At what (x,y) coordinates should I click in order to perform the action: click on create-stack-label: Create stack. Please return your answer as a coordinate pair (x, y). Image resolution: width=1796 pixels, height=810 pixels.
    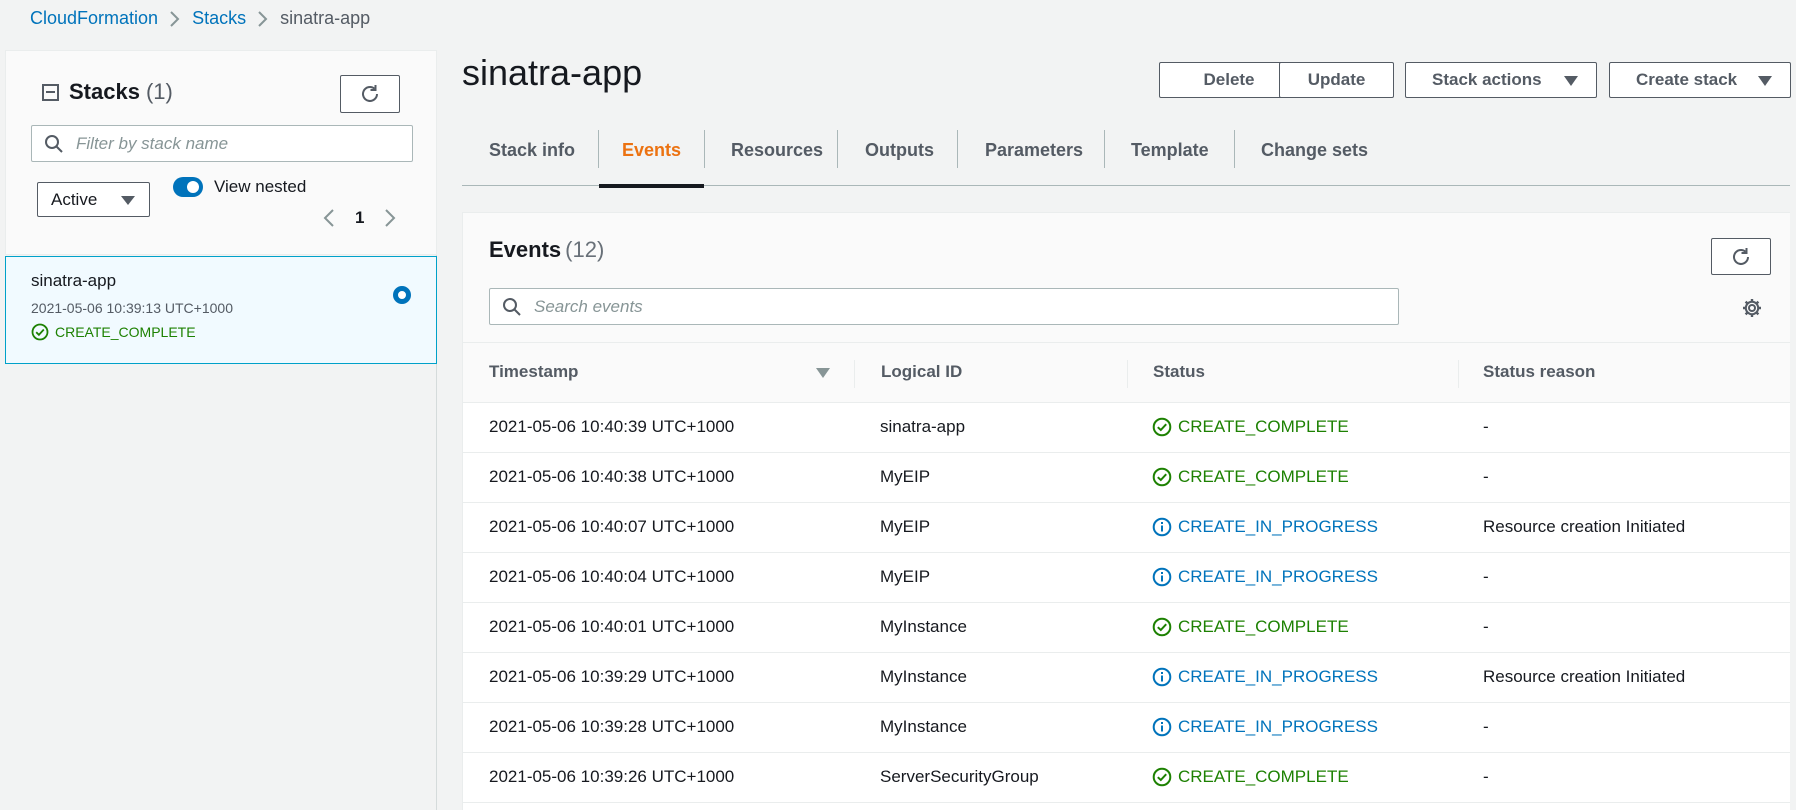
    Looking at the image, I should click on (1687, 79).